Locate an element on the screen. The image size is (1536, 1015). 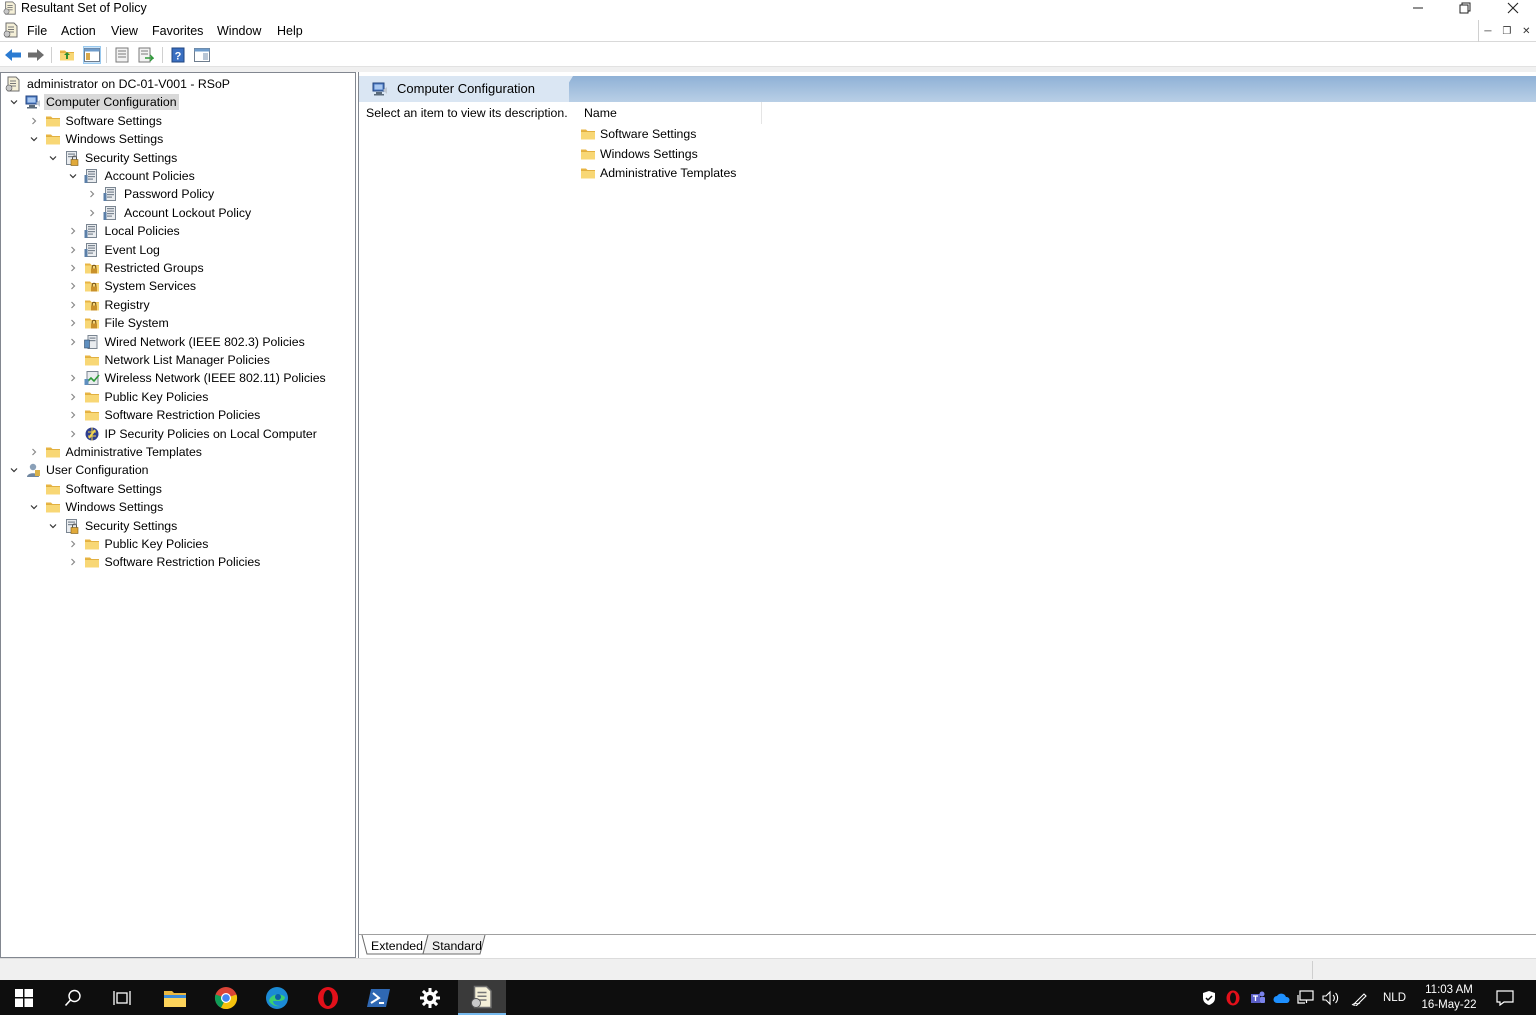
menu-help: Help is located at coordinates (290, 31).